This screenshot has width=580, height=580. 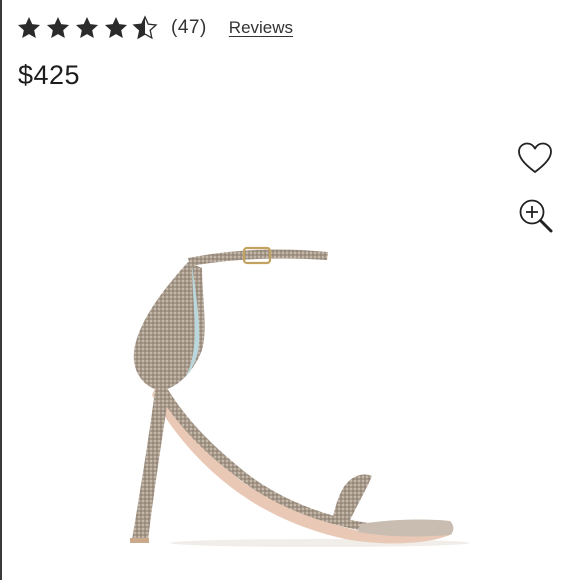 I want to click on heart-outline-icon, so click(x=535, y=157).